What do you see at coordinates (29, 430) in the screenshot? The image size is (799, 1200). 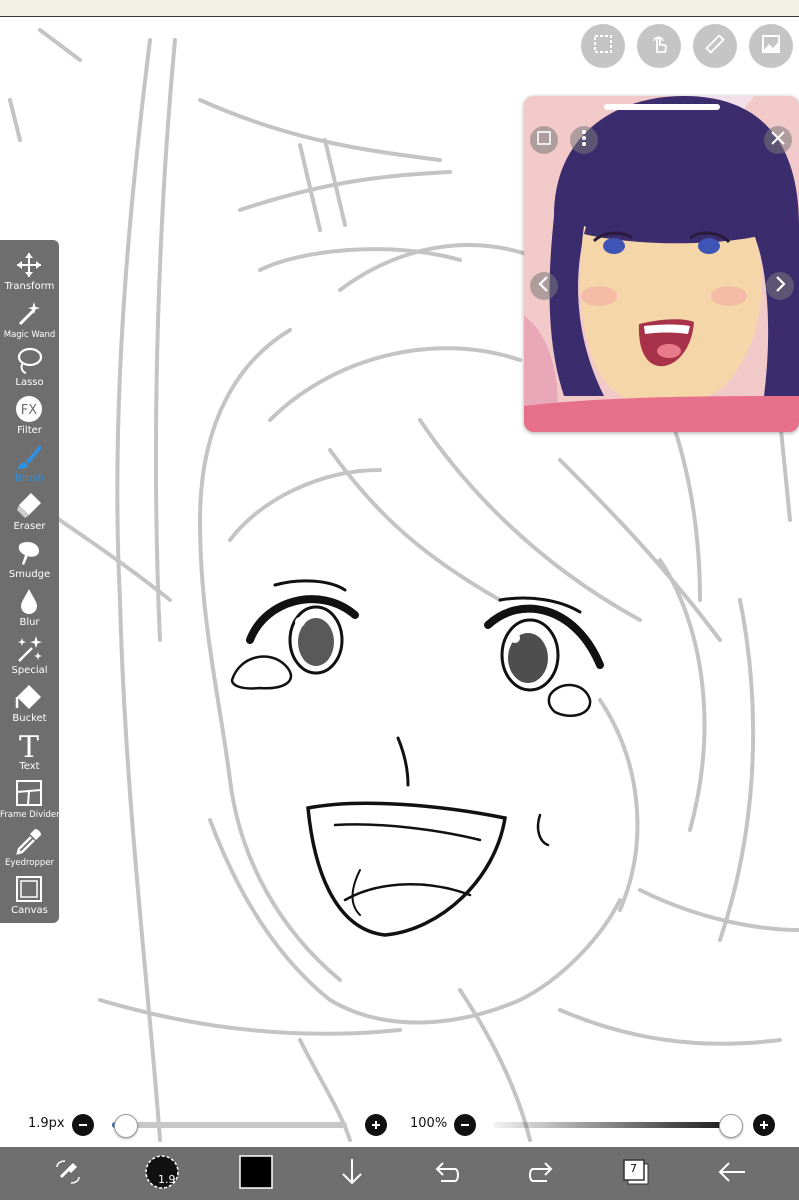 I see `tool-label: Filter` at bounding box center [29, 430].